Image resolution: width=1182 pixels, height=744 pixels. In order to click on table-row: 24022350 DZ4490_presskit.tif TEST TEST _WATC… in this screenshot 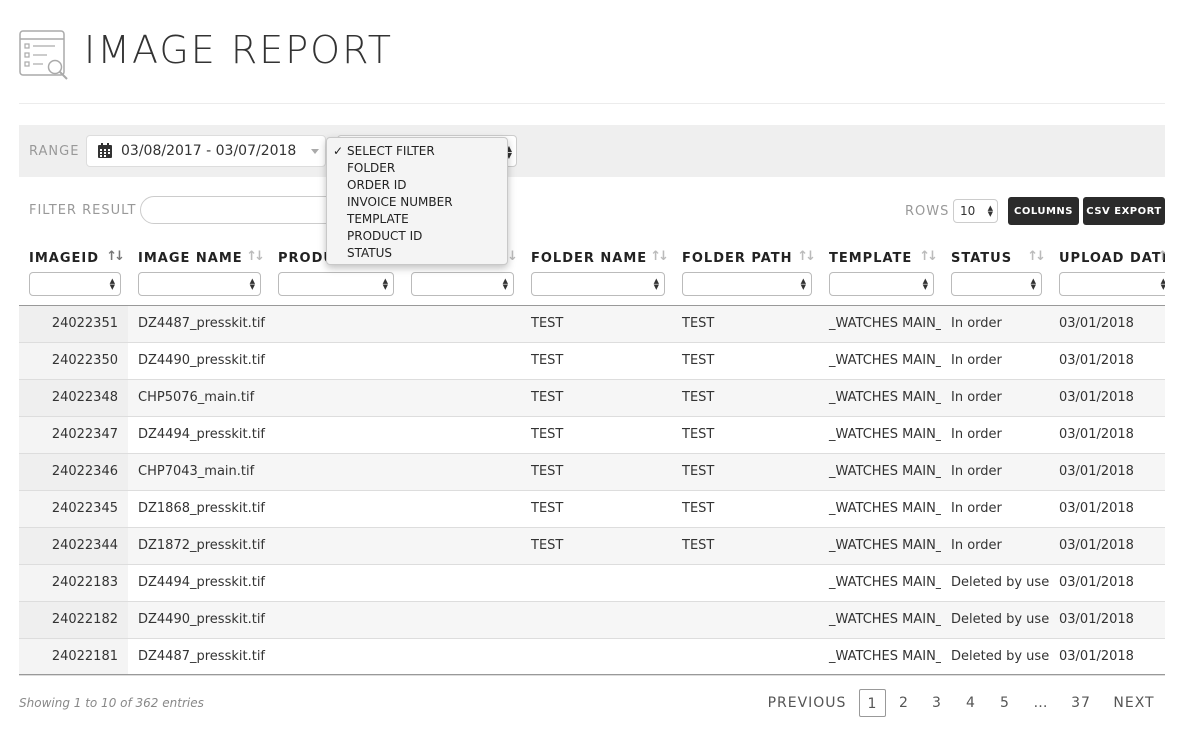, I will do `click(592, 361)`.